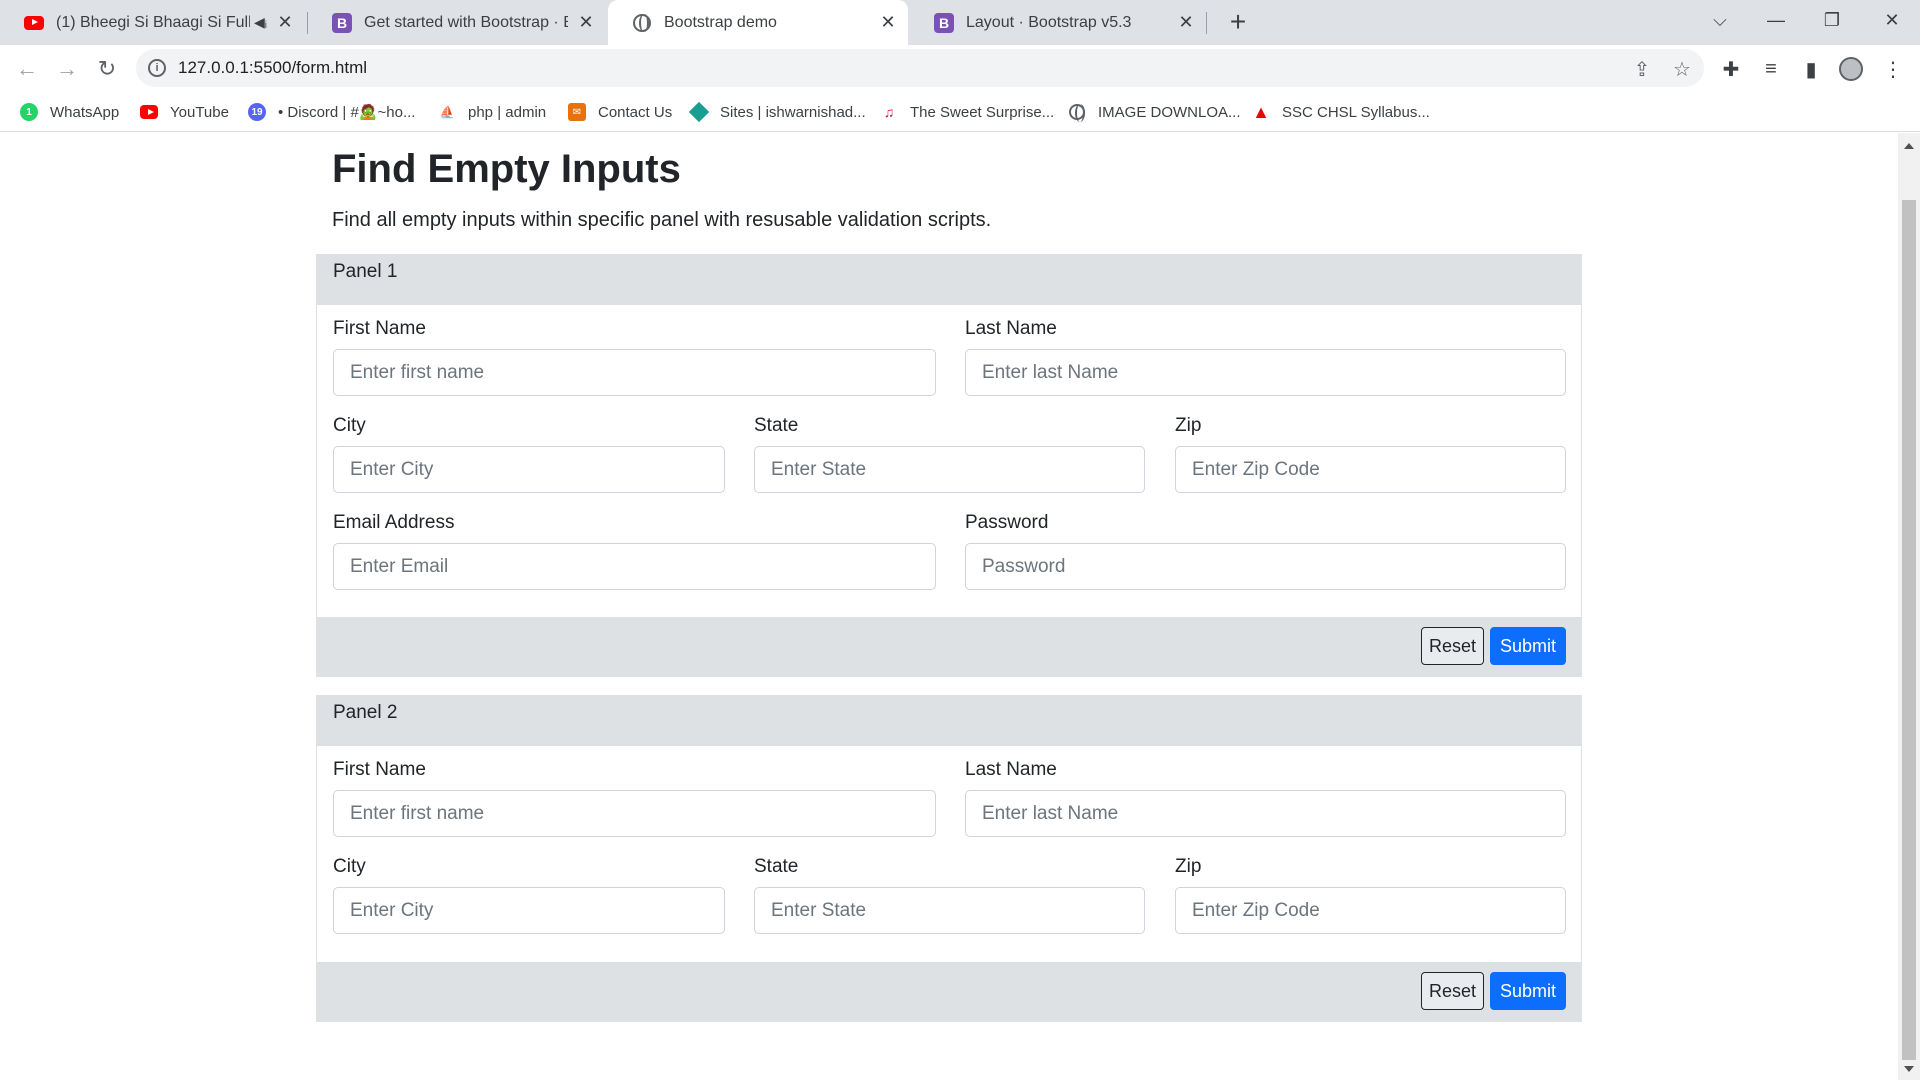  Describe the element at coordinates (1909, 1069) in the screenshot. I see `scroll-down-arrow-icon` at that location.